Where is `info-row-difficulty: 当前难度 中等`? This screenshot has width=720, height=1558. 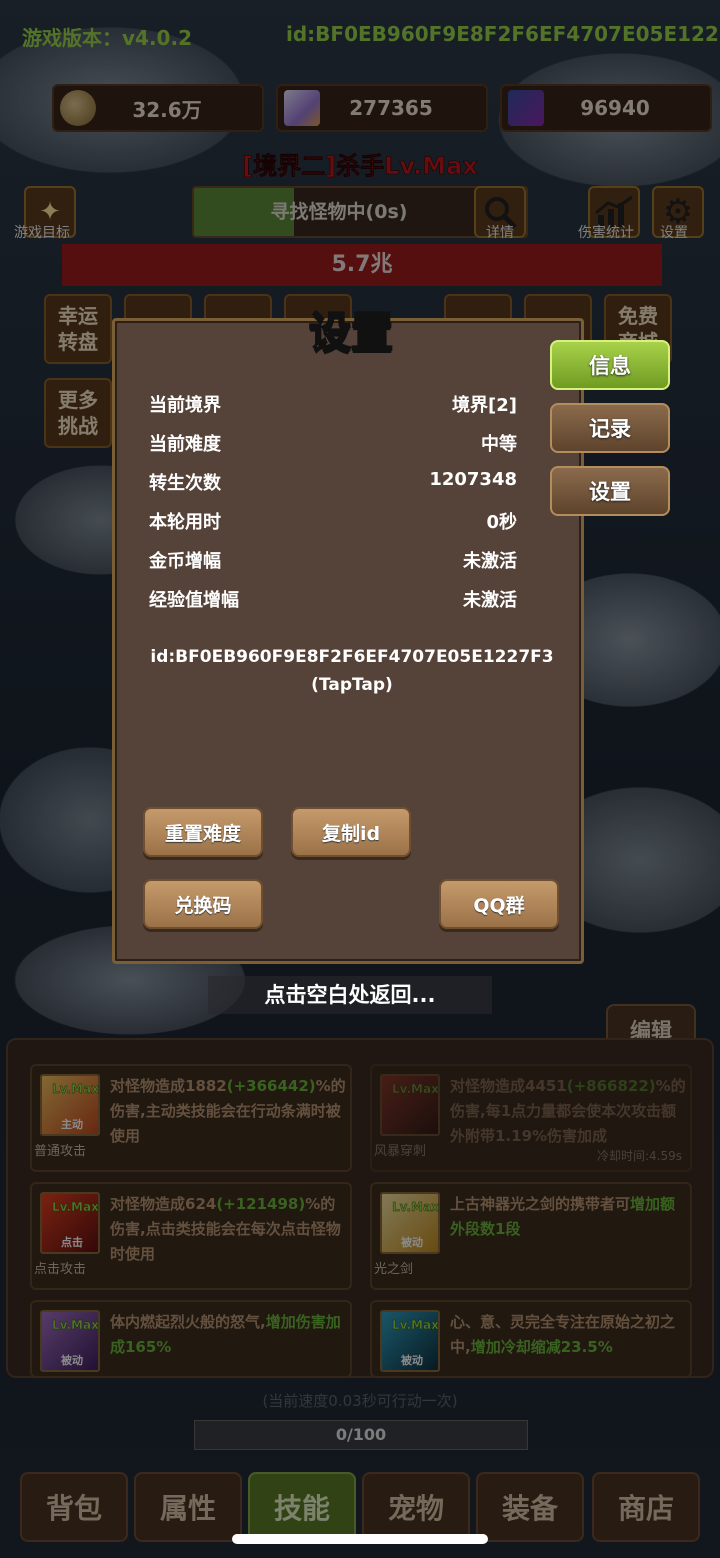
info-row-difficulty: 当前难度 中等 is located at coordinates (333, 444).